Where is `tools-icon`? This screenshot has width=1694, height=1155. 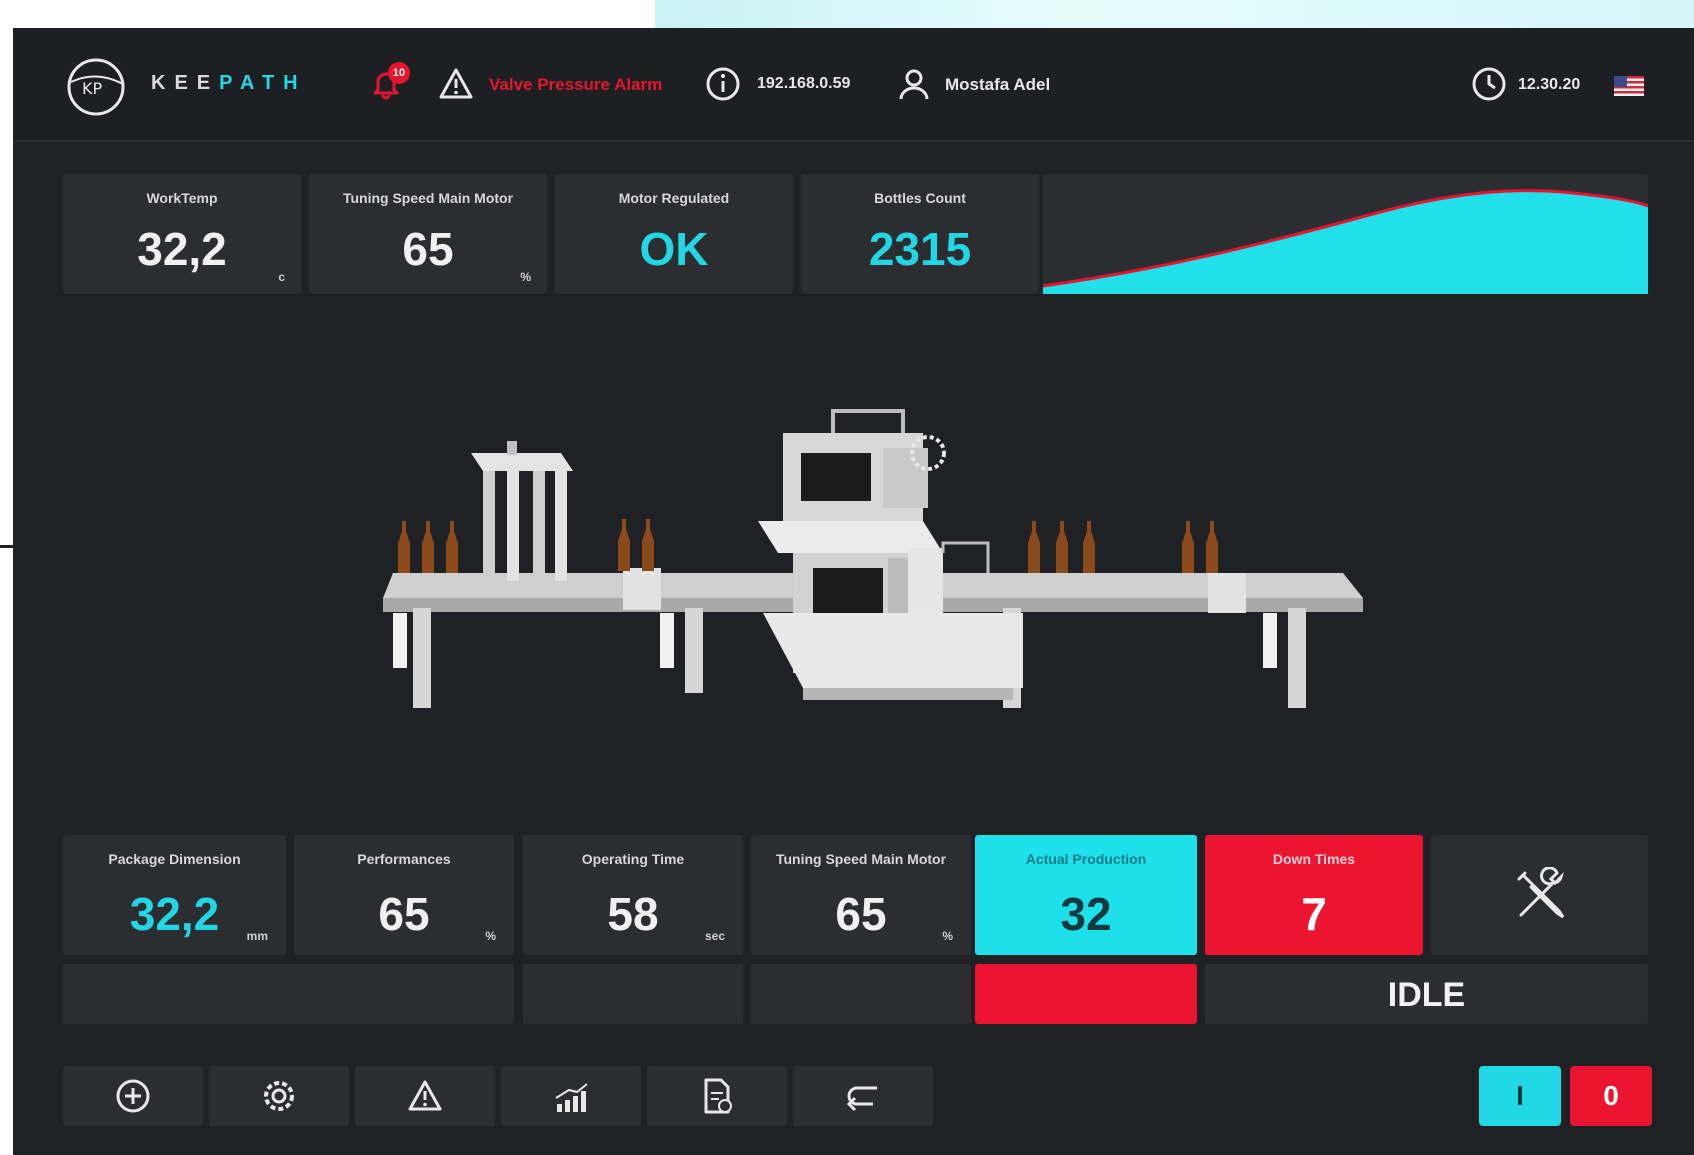
tools-icon is located at coordinates (1541, 893).